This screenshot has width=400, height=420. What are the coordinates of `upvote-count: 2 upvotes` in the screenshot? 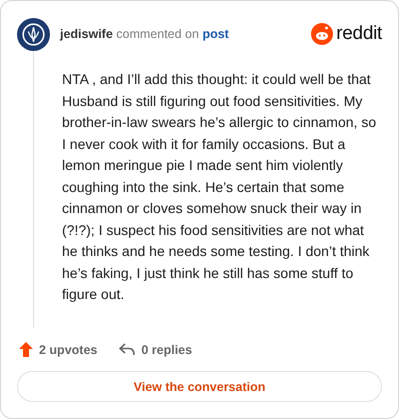 It's located at (68, 349).